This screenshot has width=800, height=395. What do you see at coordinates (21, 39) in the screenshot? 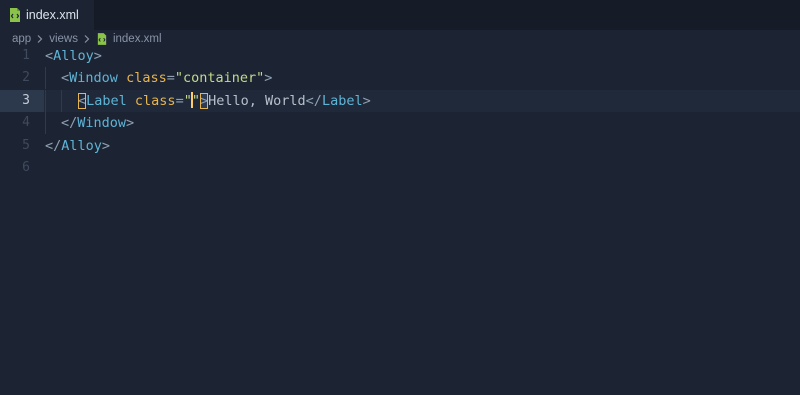
I see `breadcrumb-item-app: app` at bounding box center [21, 39].